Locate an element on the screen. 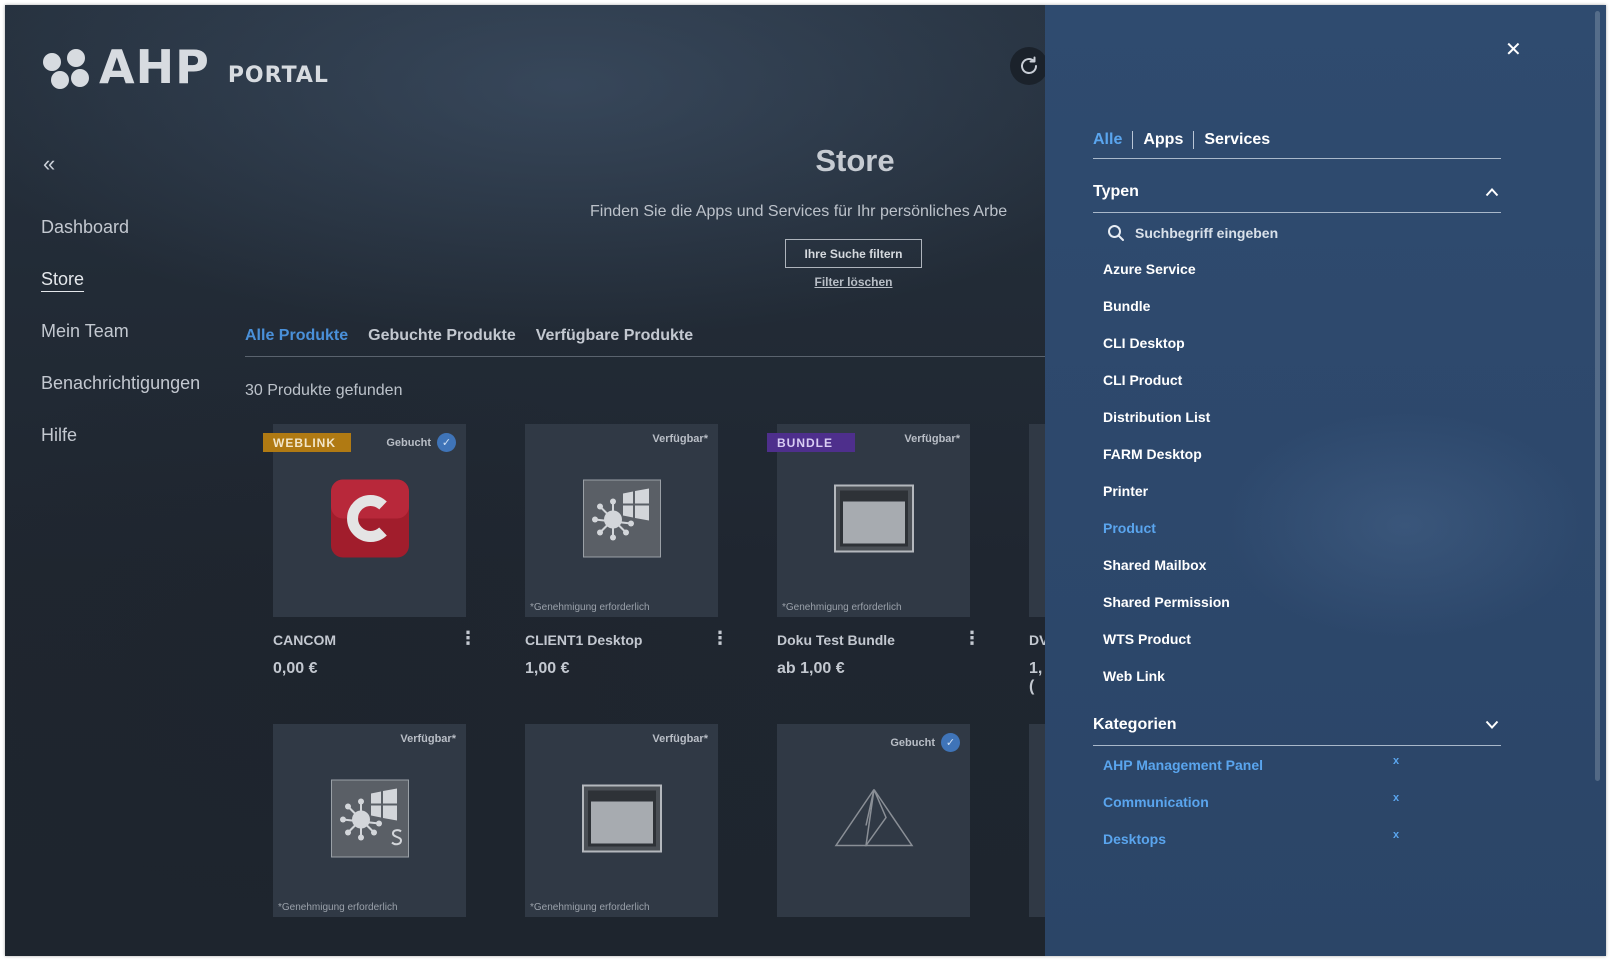 Image resolution: width=1617 pixels, height=965 pixels. tab-alle-produkte: Alle Produkte is located at coordinates (296, 336).